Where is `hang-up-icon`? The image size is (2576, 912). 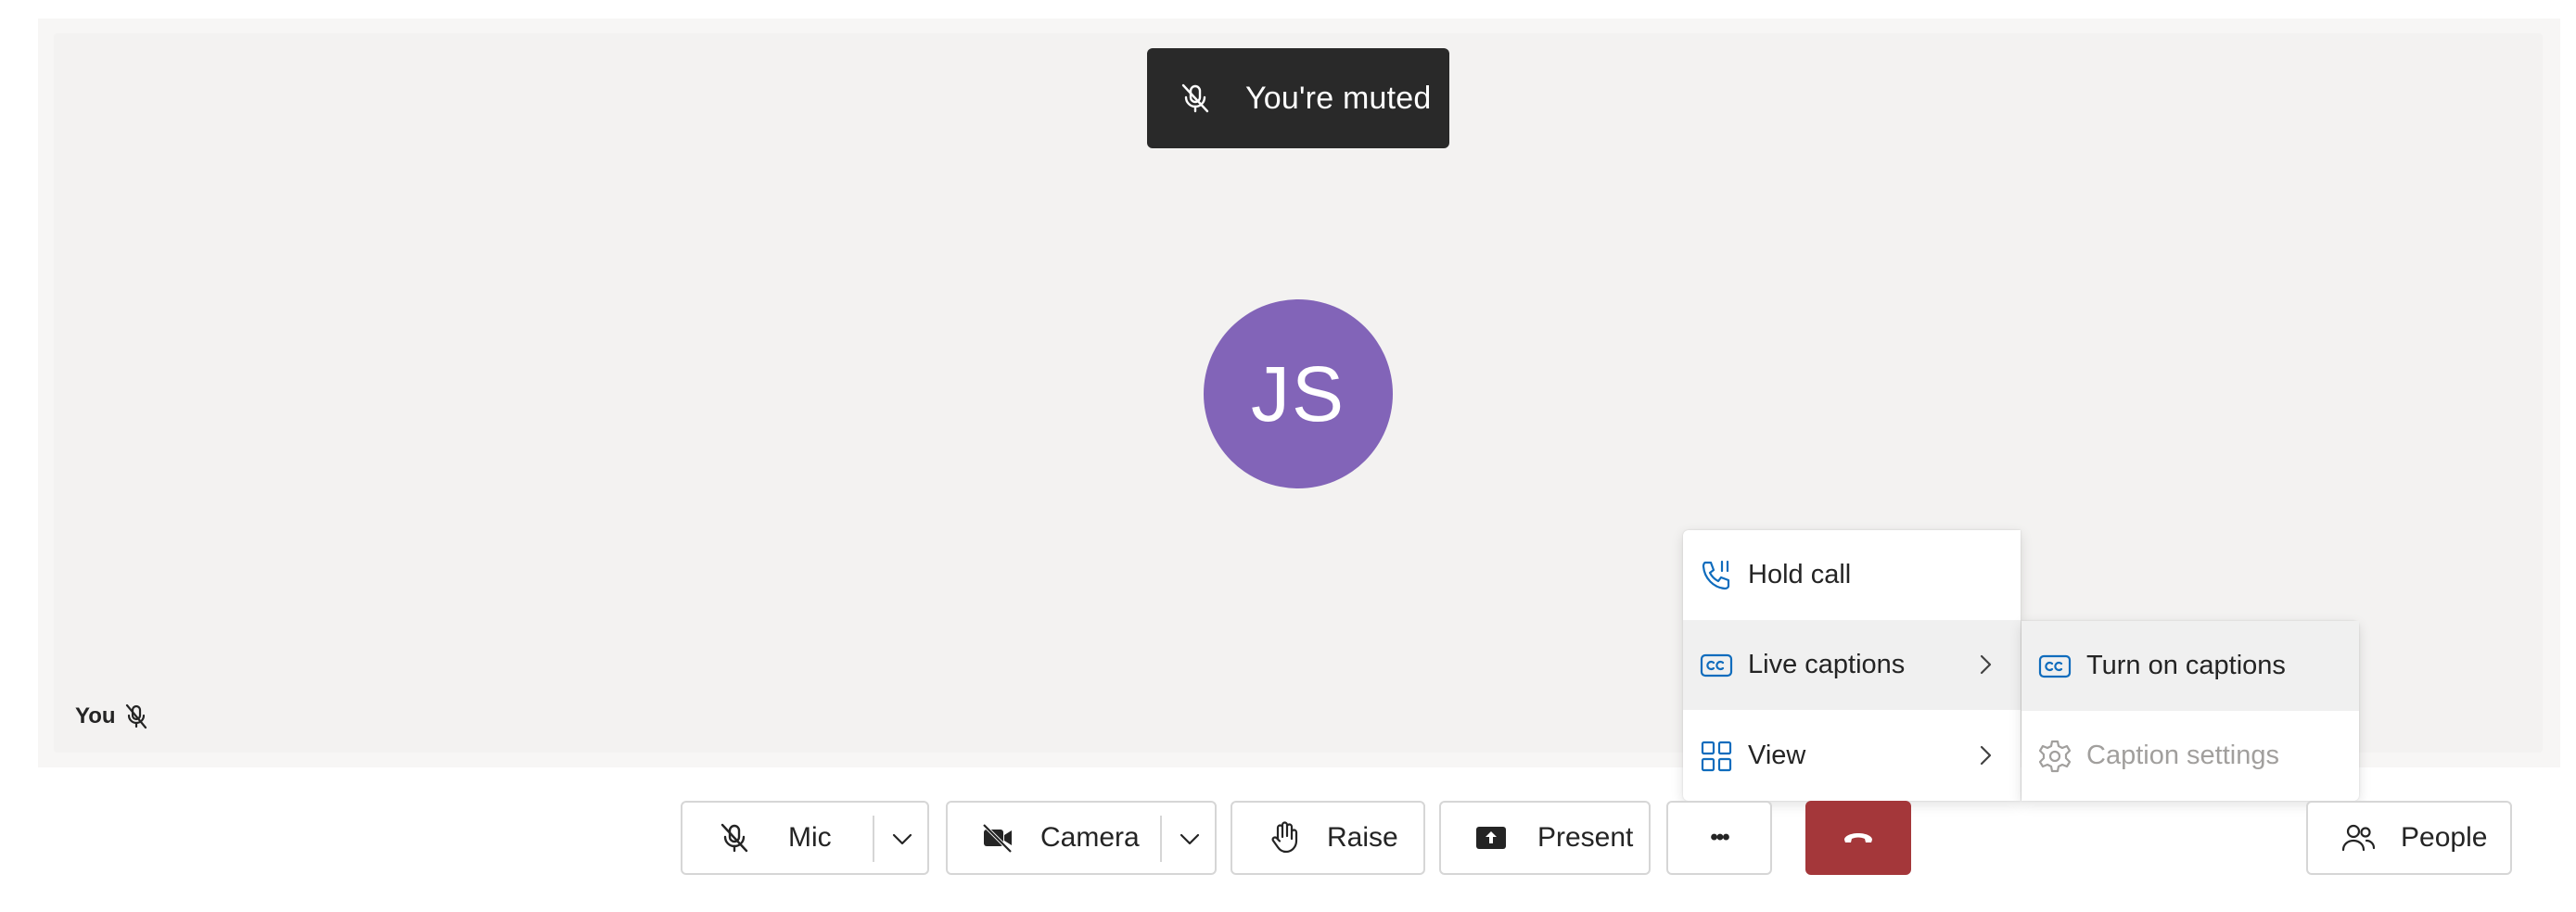 hang-up-icon is located at coordinates (1859, 837).